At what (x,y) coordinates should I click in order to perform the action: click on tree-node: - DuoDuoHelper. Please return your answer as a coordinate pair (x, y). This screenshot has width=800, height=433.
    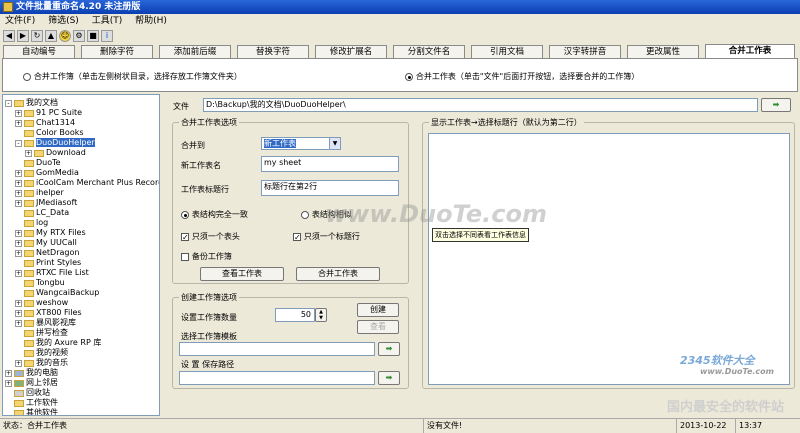
    Looking at the image, I should click on (55, 142).